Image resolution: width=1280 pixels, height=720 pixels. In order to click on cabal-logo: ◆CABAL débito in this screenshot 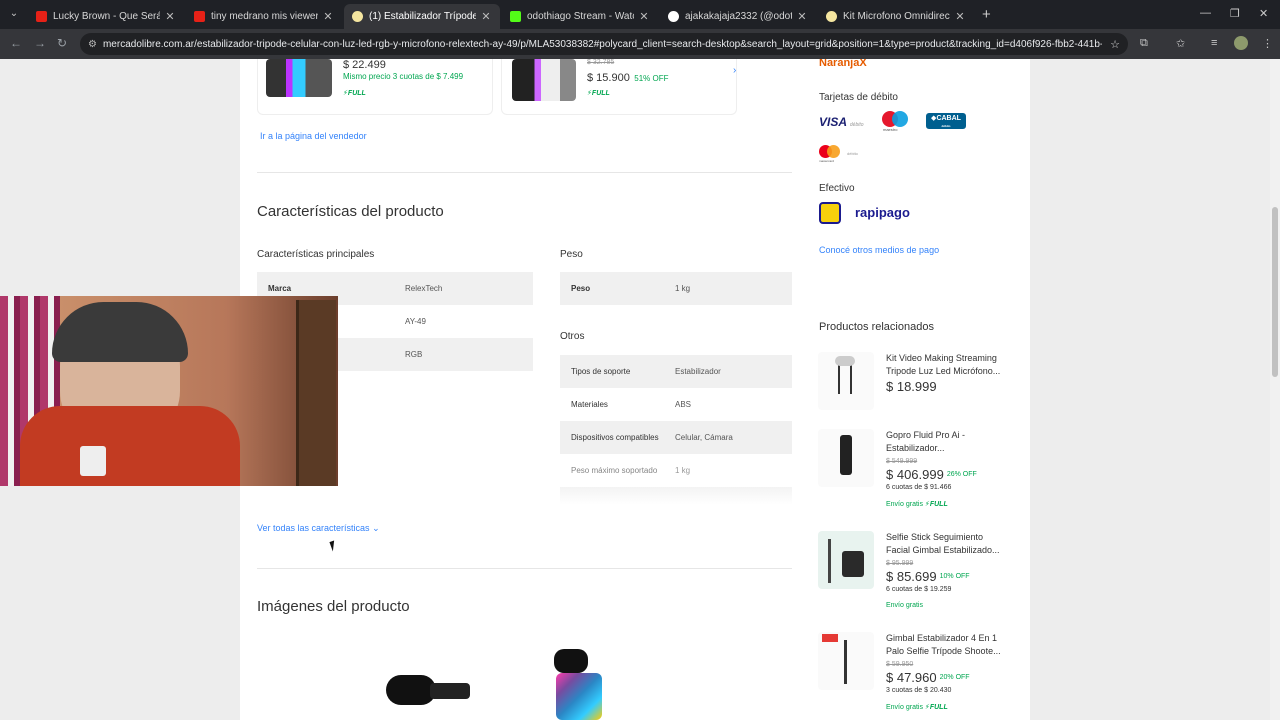, I will do `click(946, 121)`.